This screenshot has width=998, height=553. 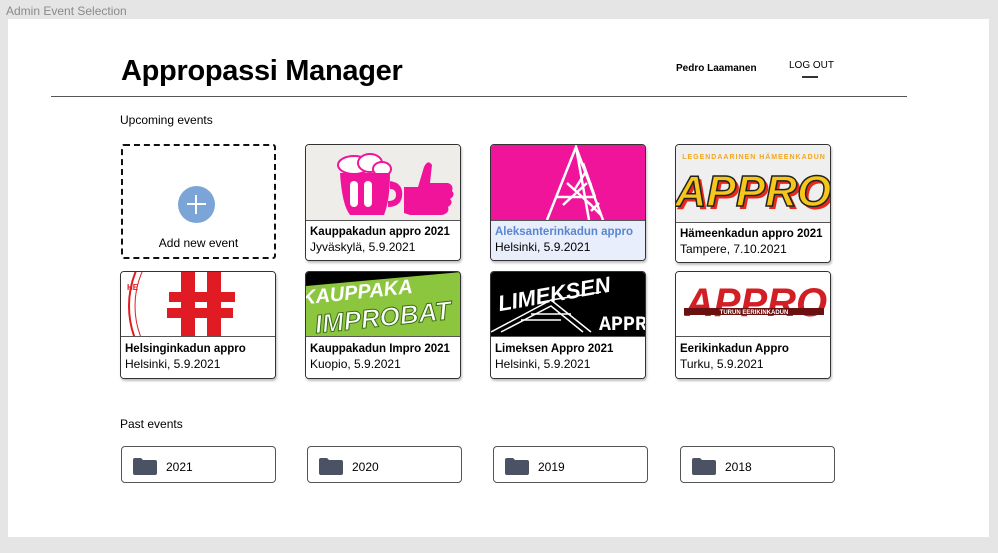 What do you see at coordinates (716, 68) in the screenshot?
I see `user-name: Pedro Laamanen` at bounding box center [716, 68].